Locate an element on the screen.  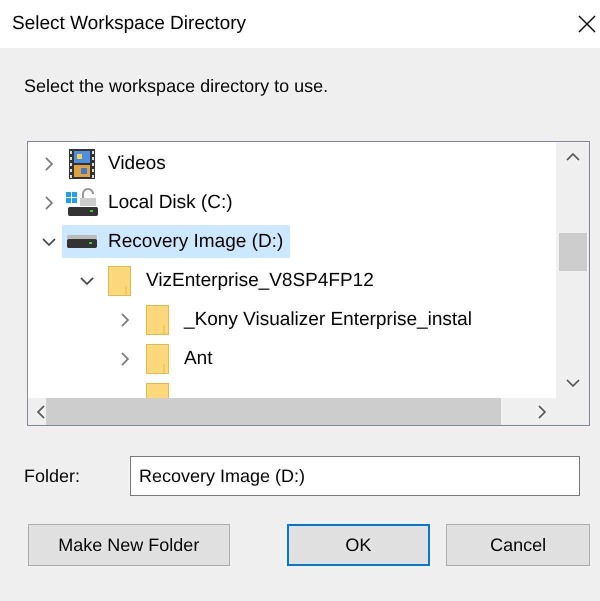
scroll-up-icon is located at coordinates (573, 156).